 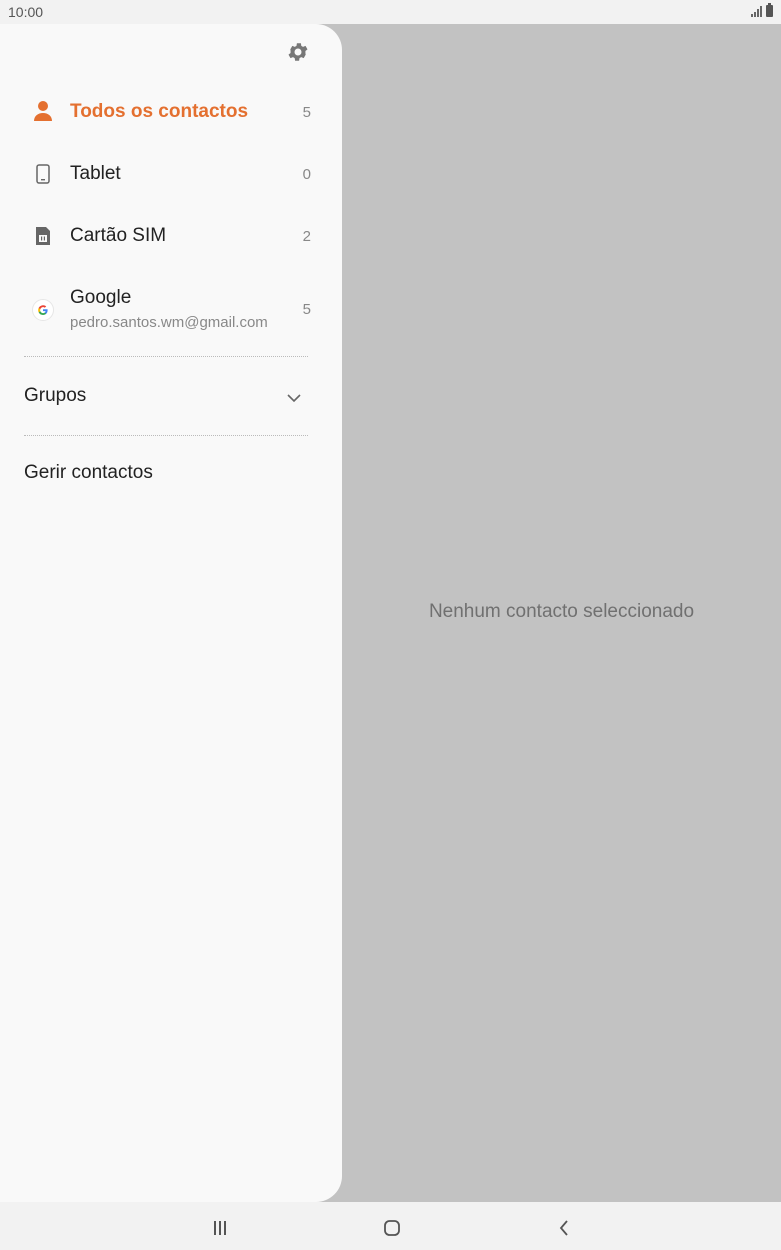 I want to click on drawer-item-sim-card: Cartão SIM 2, so click(x=171, y=236).